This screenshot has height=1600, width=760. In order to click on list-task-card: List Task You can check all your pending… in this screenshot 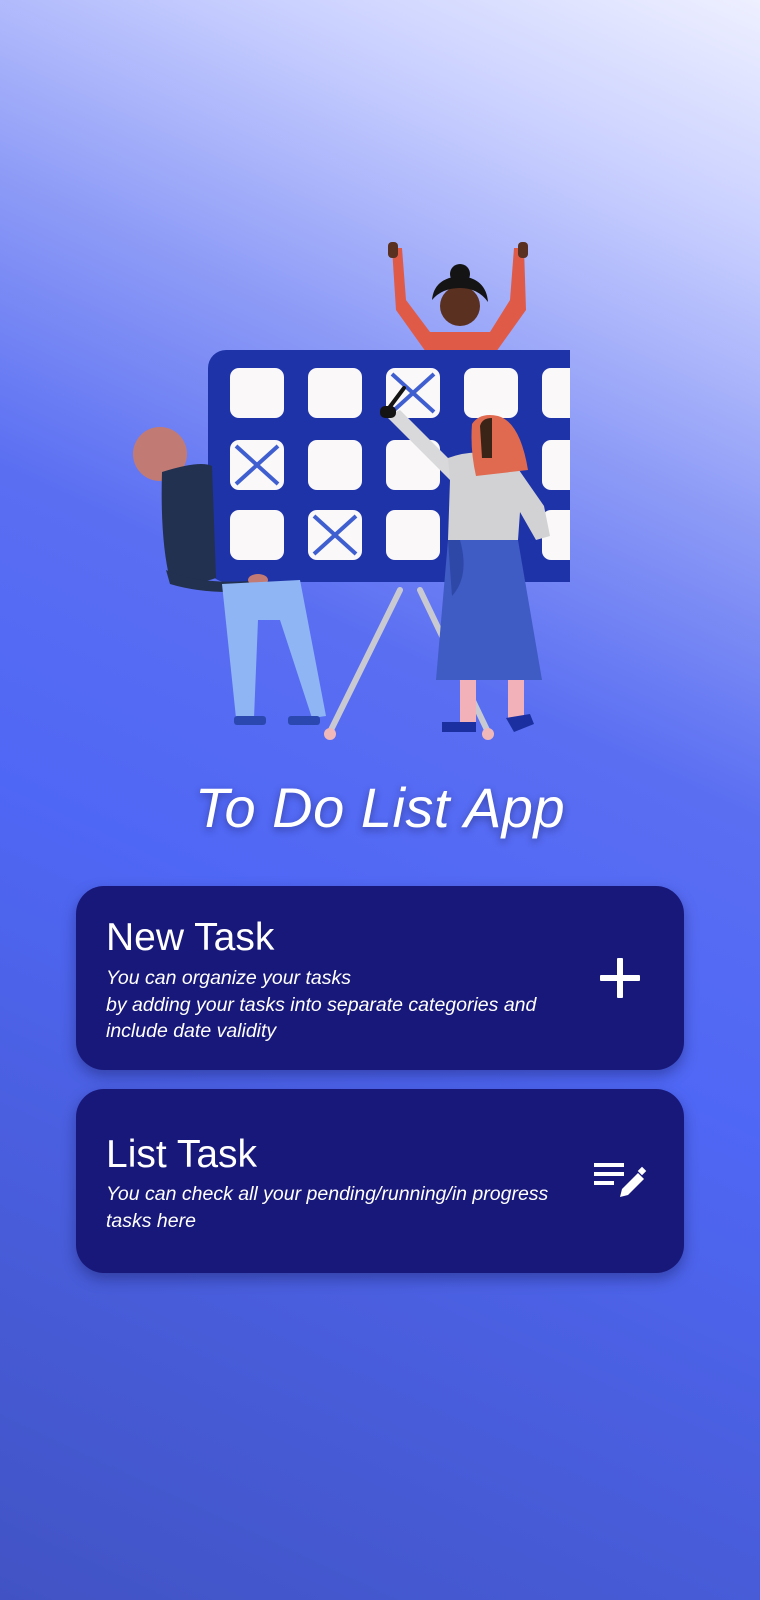, I will do `click(380, 1181)`.